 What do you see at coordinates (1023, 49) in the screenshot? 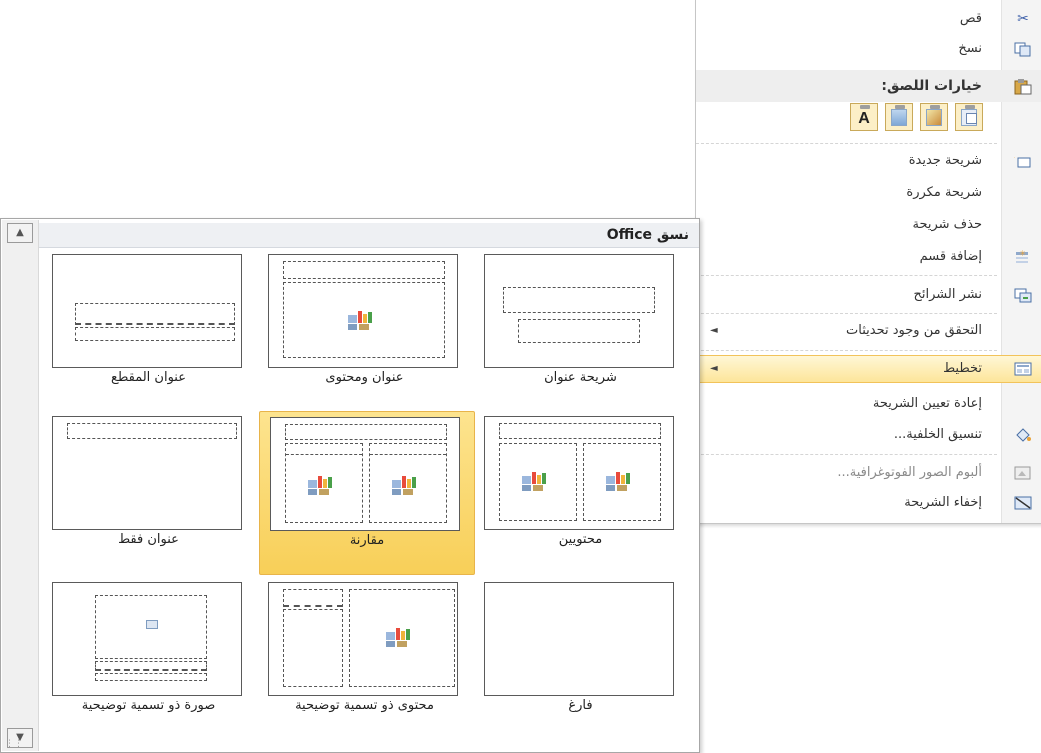
I see `copy-icon` at bounding box center [1023, 49].